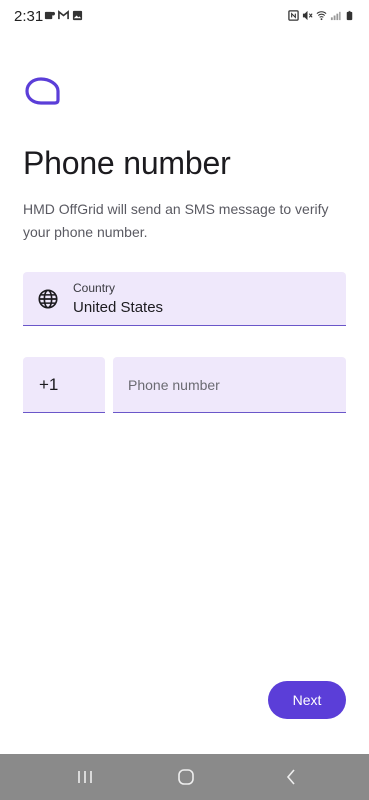 This screenshot has width=369, height=800. I want to click on signal-icon, so click(335, 16).